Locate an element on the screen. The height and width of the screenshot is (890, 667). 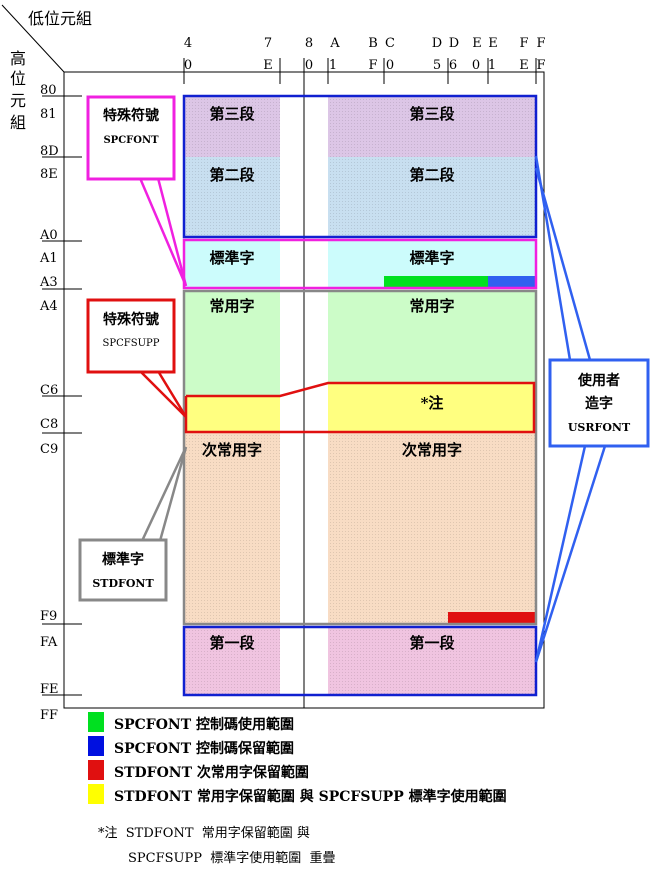
region-label-second-right: 第二段 is located at coordinates (431, 175).